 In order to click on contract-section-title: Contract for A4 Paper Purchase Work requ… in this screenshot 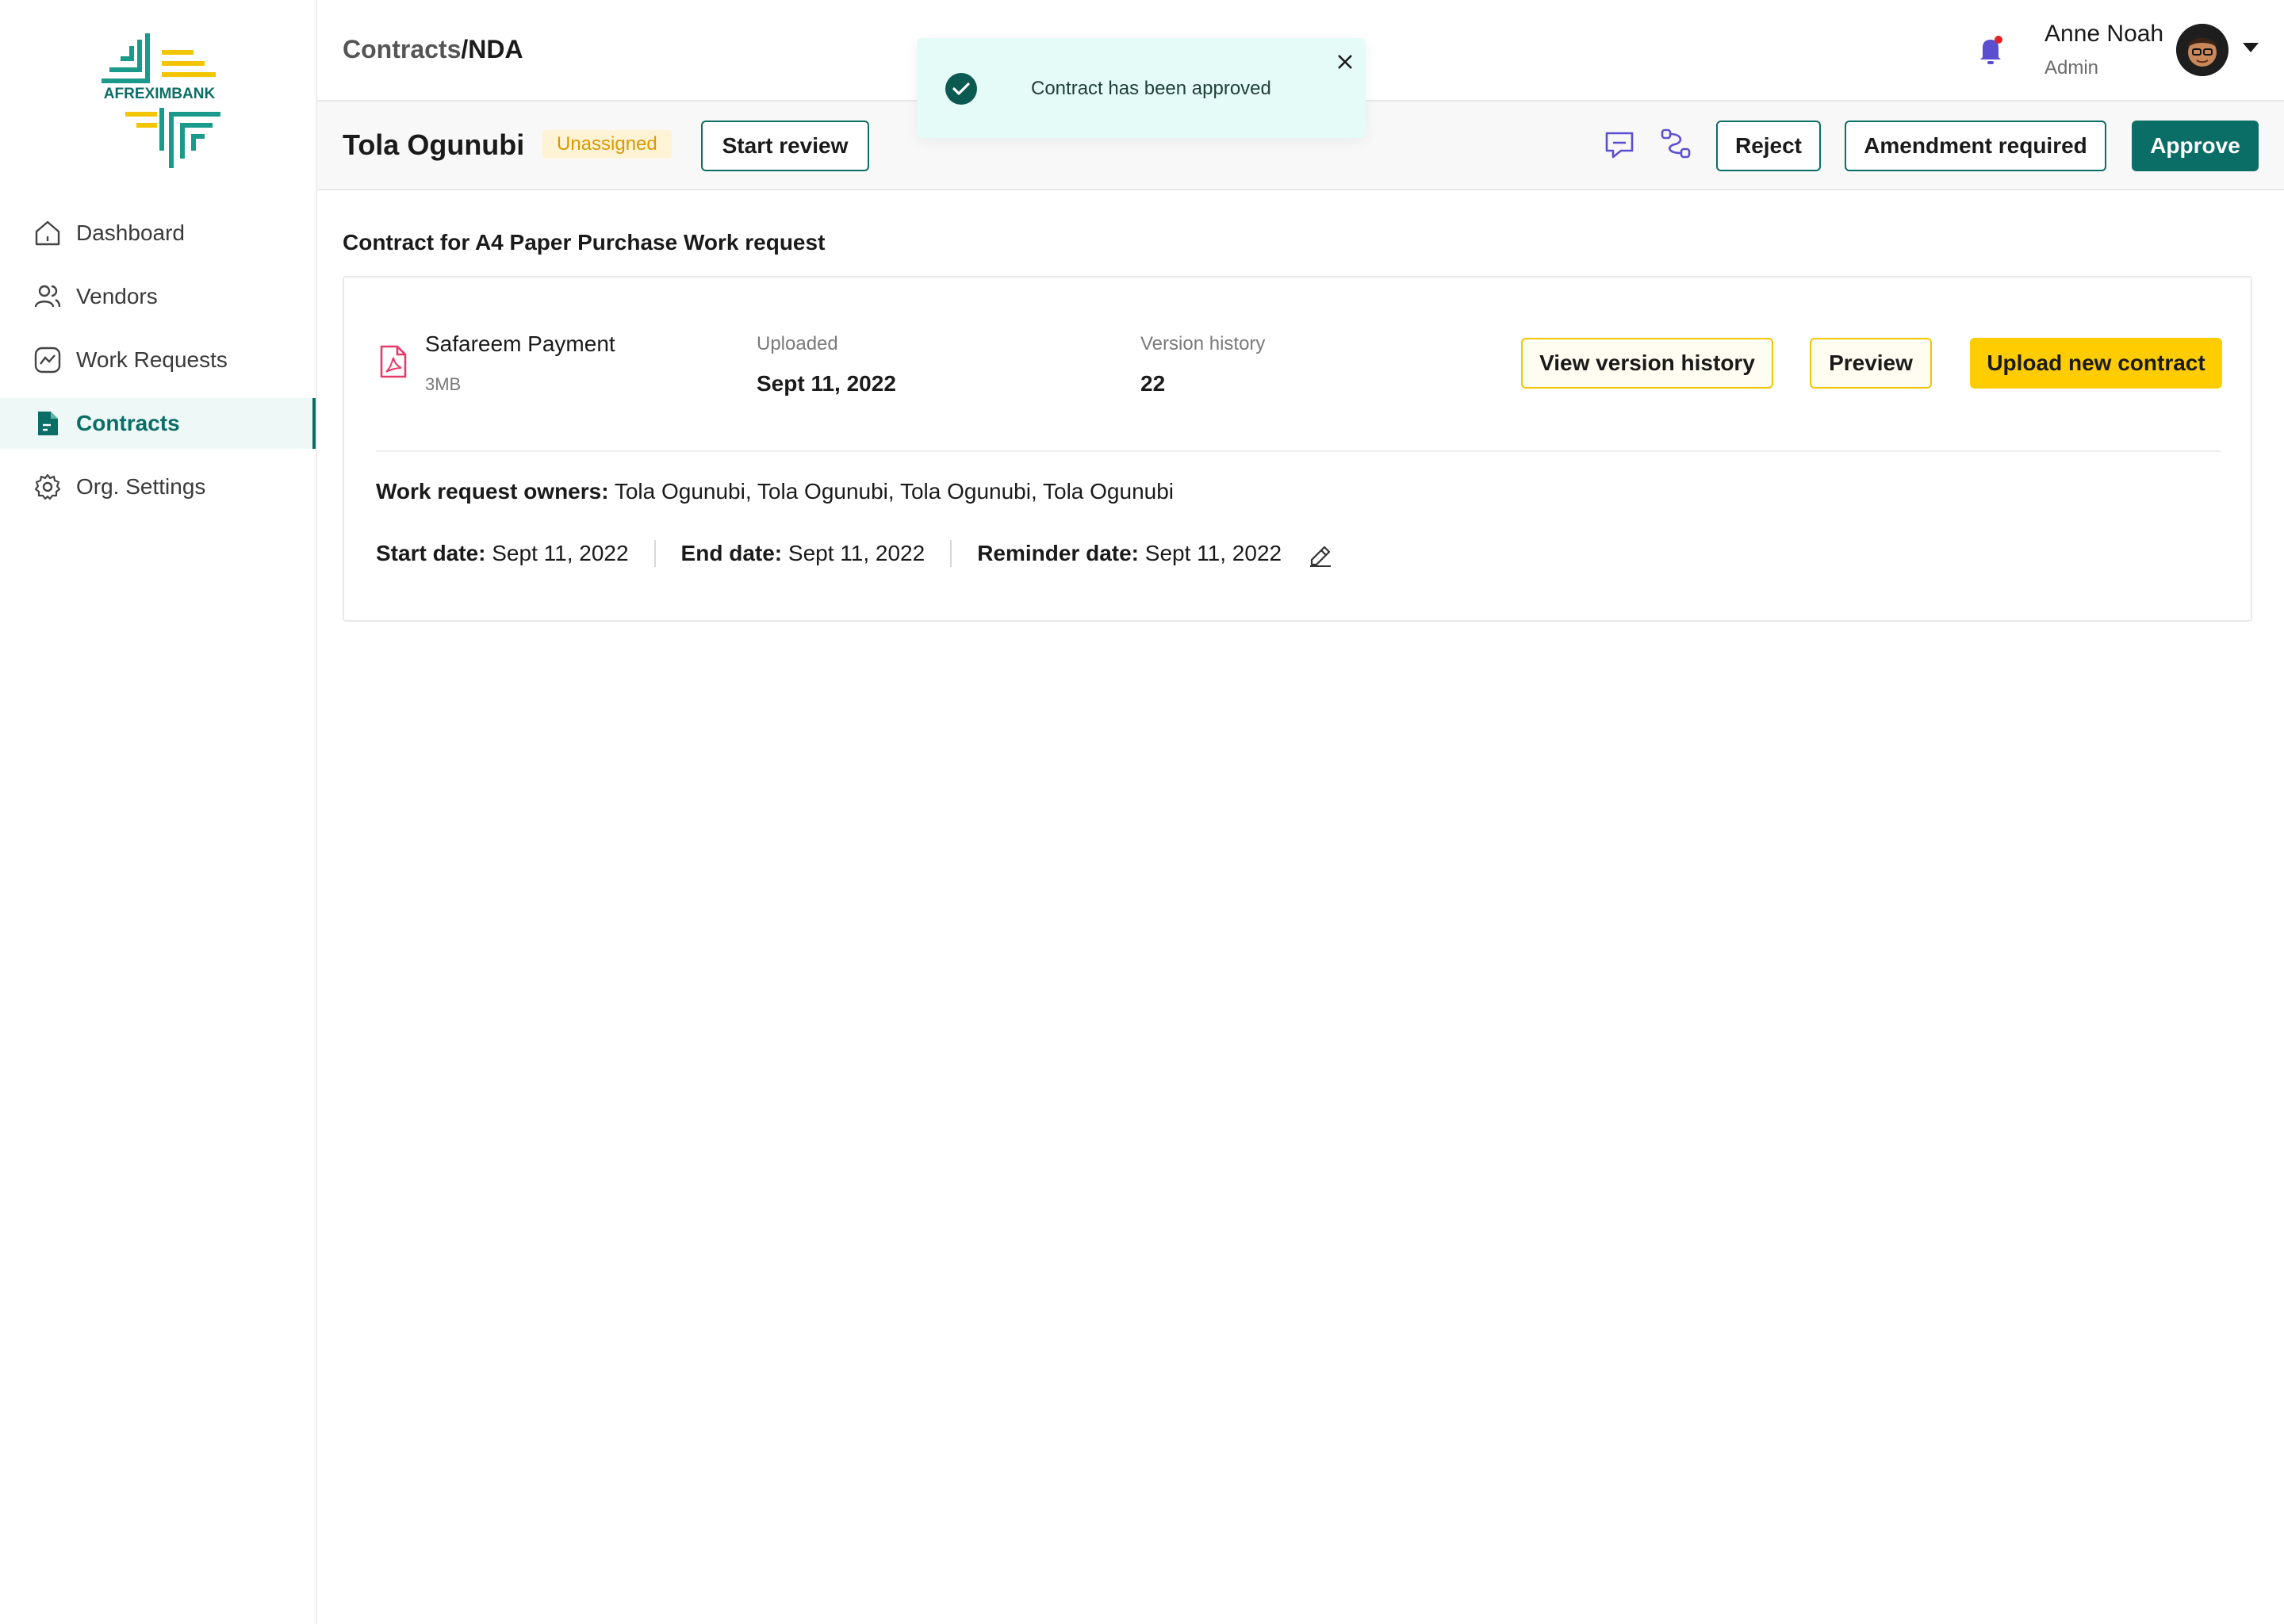, I will do `click(584, 242)`.